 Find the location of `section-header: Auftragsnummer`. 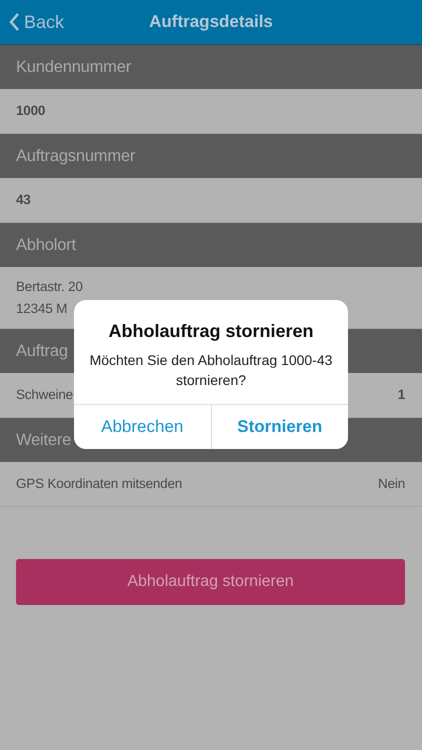

section-header: Auftragsnummer is located at coordinates (211, 156).